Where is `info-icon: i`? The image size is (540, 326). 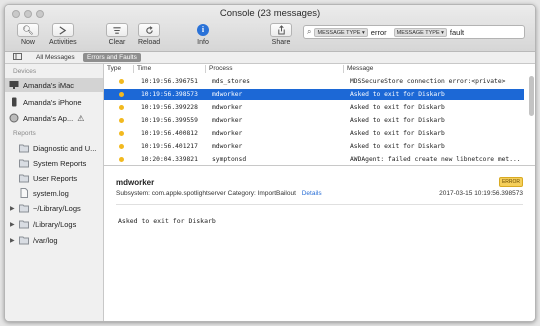
info-icon: i is located at coordinates (203, 30).